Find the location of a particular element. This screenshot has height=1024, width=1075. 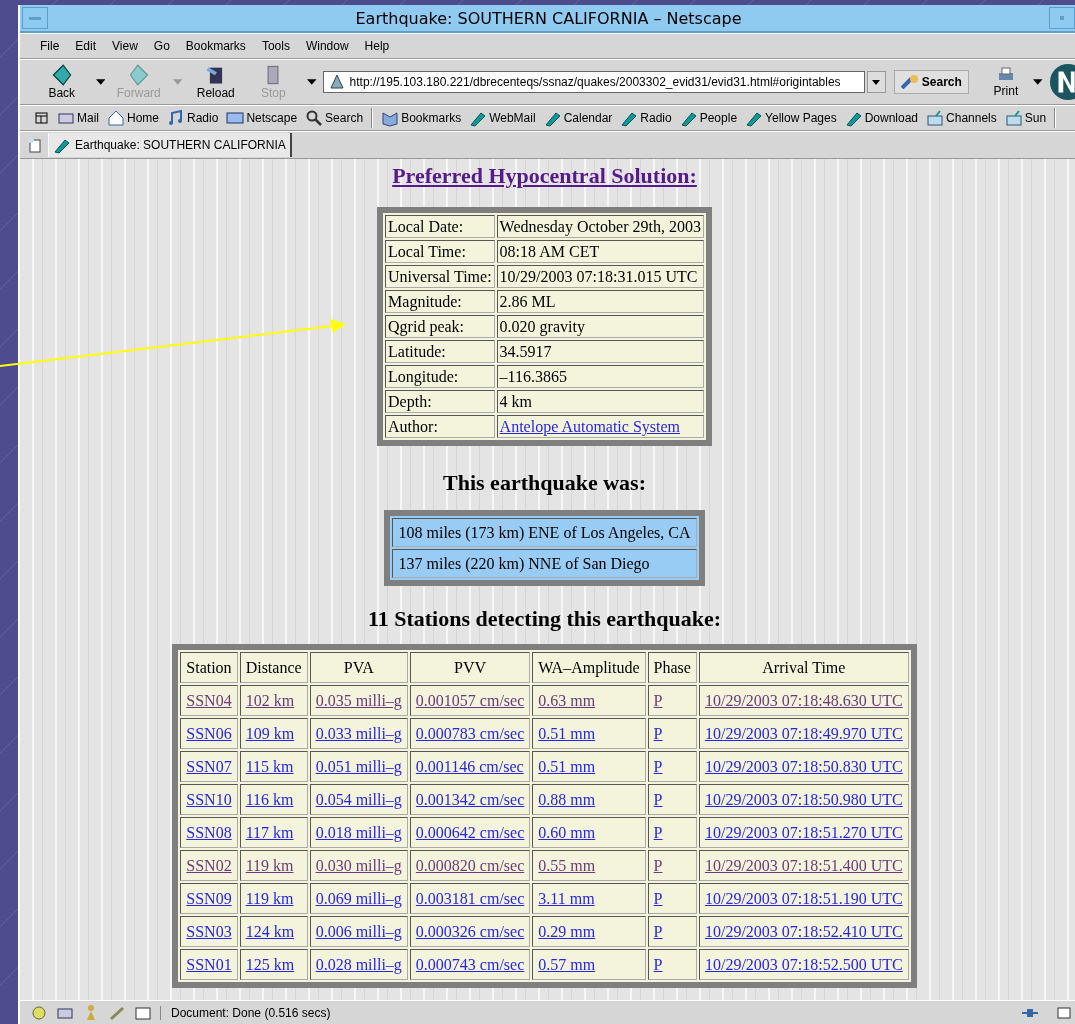

browser-tab: Earthquake: SOUTHERN CALIFORNIA is located at coordinates (170, 145).